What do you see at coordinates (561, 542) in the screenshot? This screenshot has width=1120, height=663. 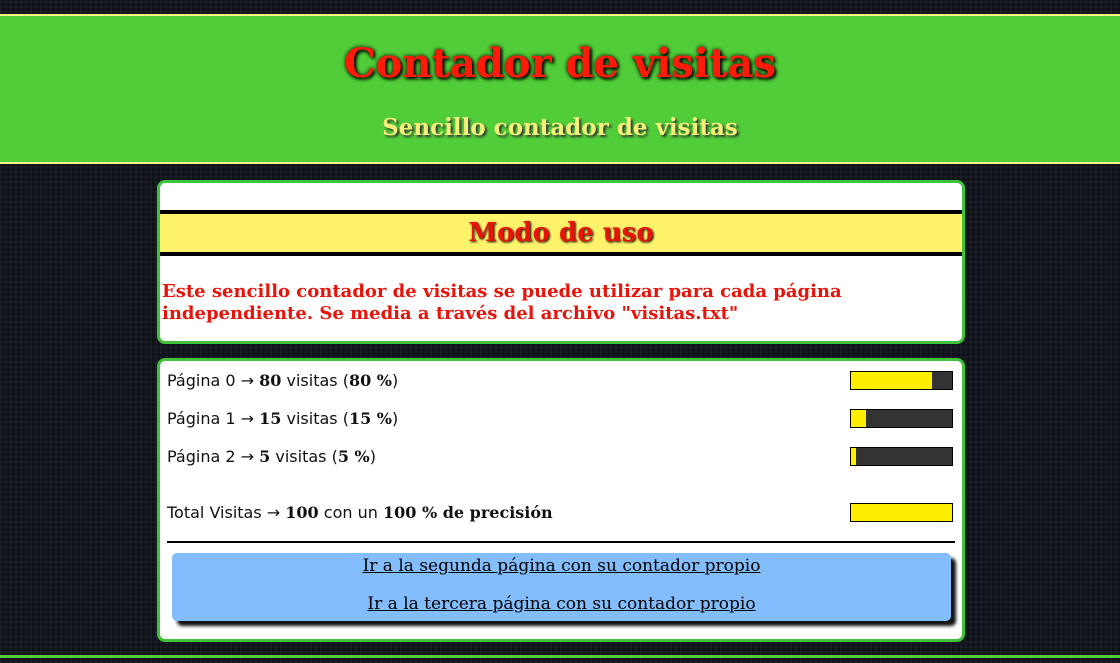 I see `divider` at bounding box center [561, 542].